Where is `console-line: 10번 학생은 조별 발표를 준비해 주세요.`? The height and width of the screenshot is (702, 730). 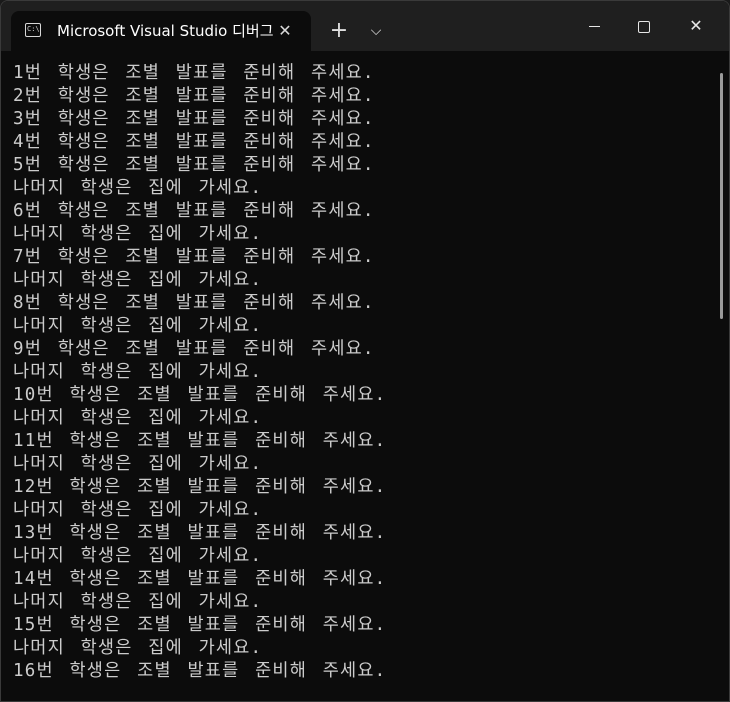 console-line: 10번 학생은 조별 발표를 준비해 주세요. is located at coordinates (200, 395).